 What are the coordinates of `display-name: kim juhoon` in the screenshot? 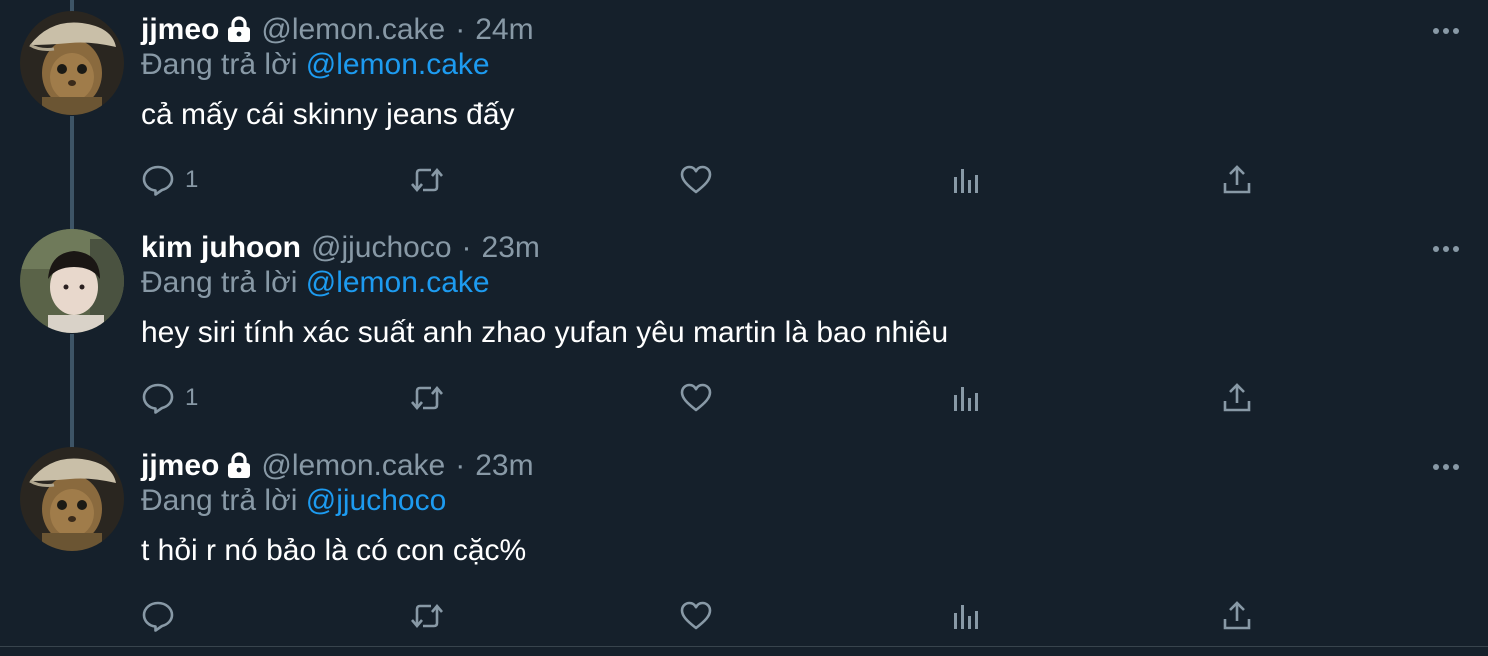 It's located at (221, 248).